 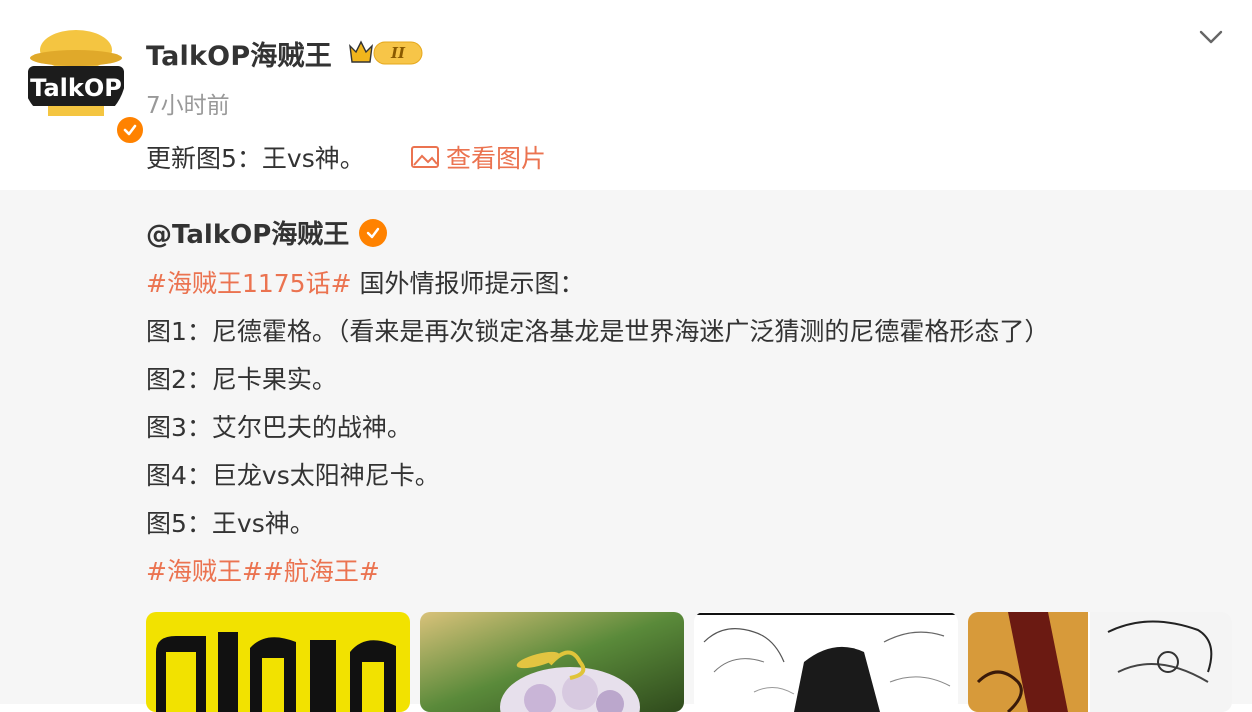 What do you see at coordinates (425, 157) in the screenshot?
I see `image-icon` at bounding box center [425, 157].